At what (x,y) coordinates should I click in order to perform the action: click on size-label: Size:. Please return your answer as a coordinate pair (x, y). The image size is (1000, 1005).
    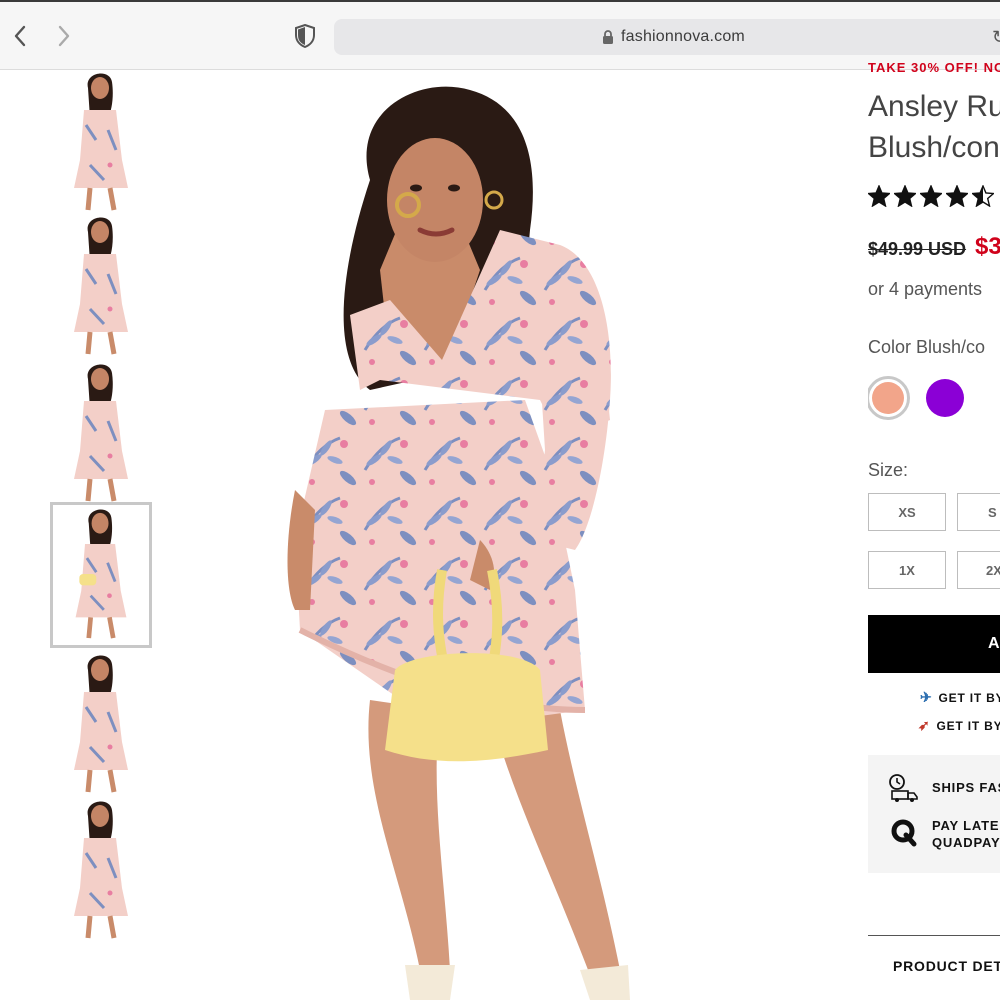
    Looking at the image, I should click on (888, 470).